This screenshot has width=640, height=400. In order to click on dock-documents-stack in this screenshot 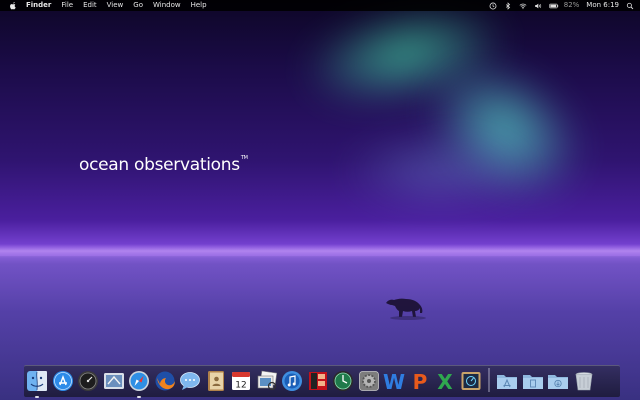, I will do `click(533, 381)`.